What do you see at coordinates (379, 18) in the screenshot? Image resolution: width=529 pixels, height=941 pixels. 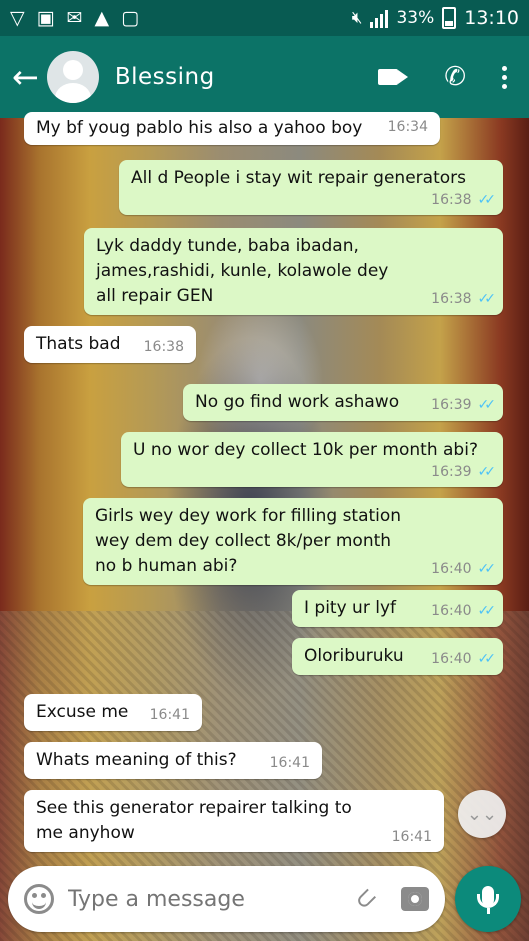 I see `signal-icon` at bounding box center [379, 18].